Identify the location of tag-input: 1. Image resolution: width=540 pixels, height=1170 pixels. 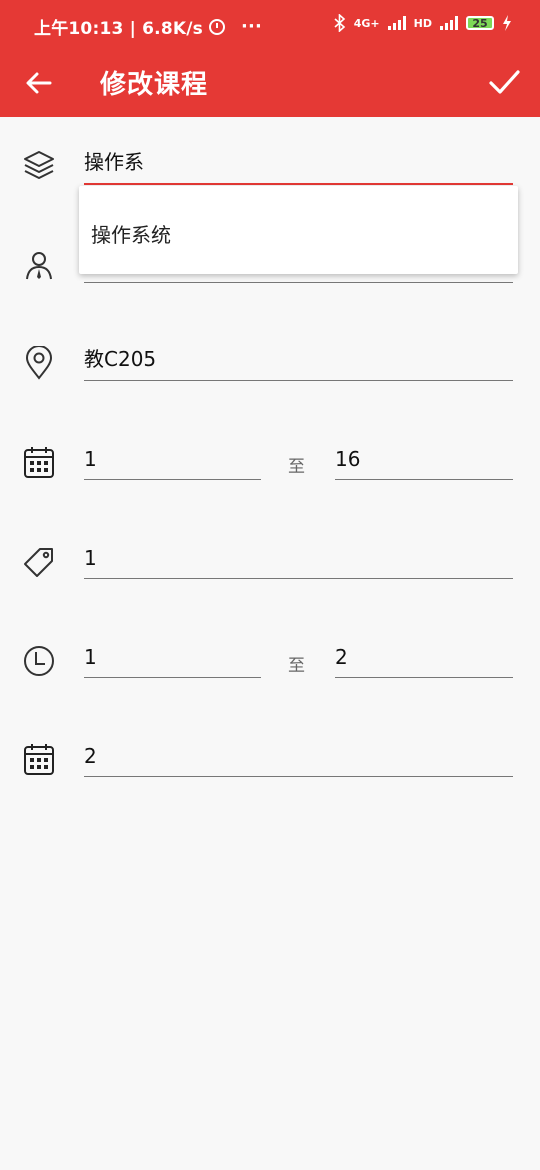
(298, 559).